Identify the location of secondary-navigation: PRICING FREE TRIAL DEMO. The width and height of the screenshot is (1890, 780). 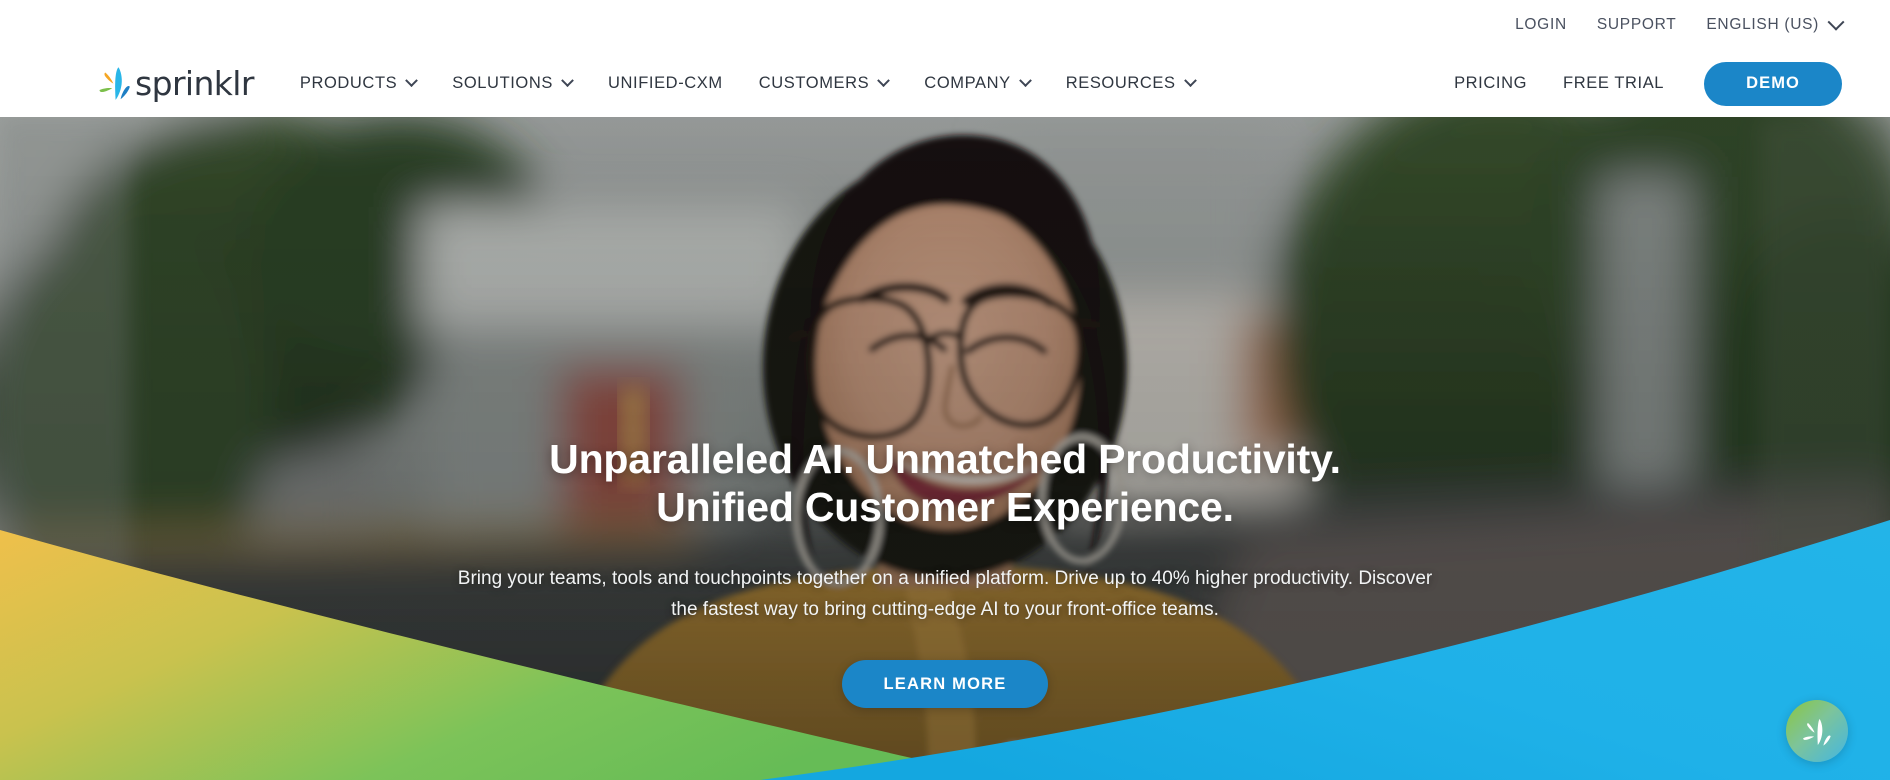
(1663, 83).